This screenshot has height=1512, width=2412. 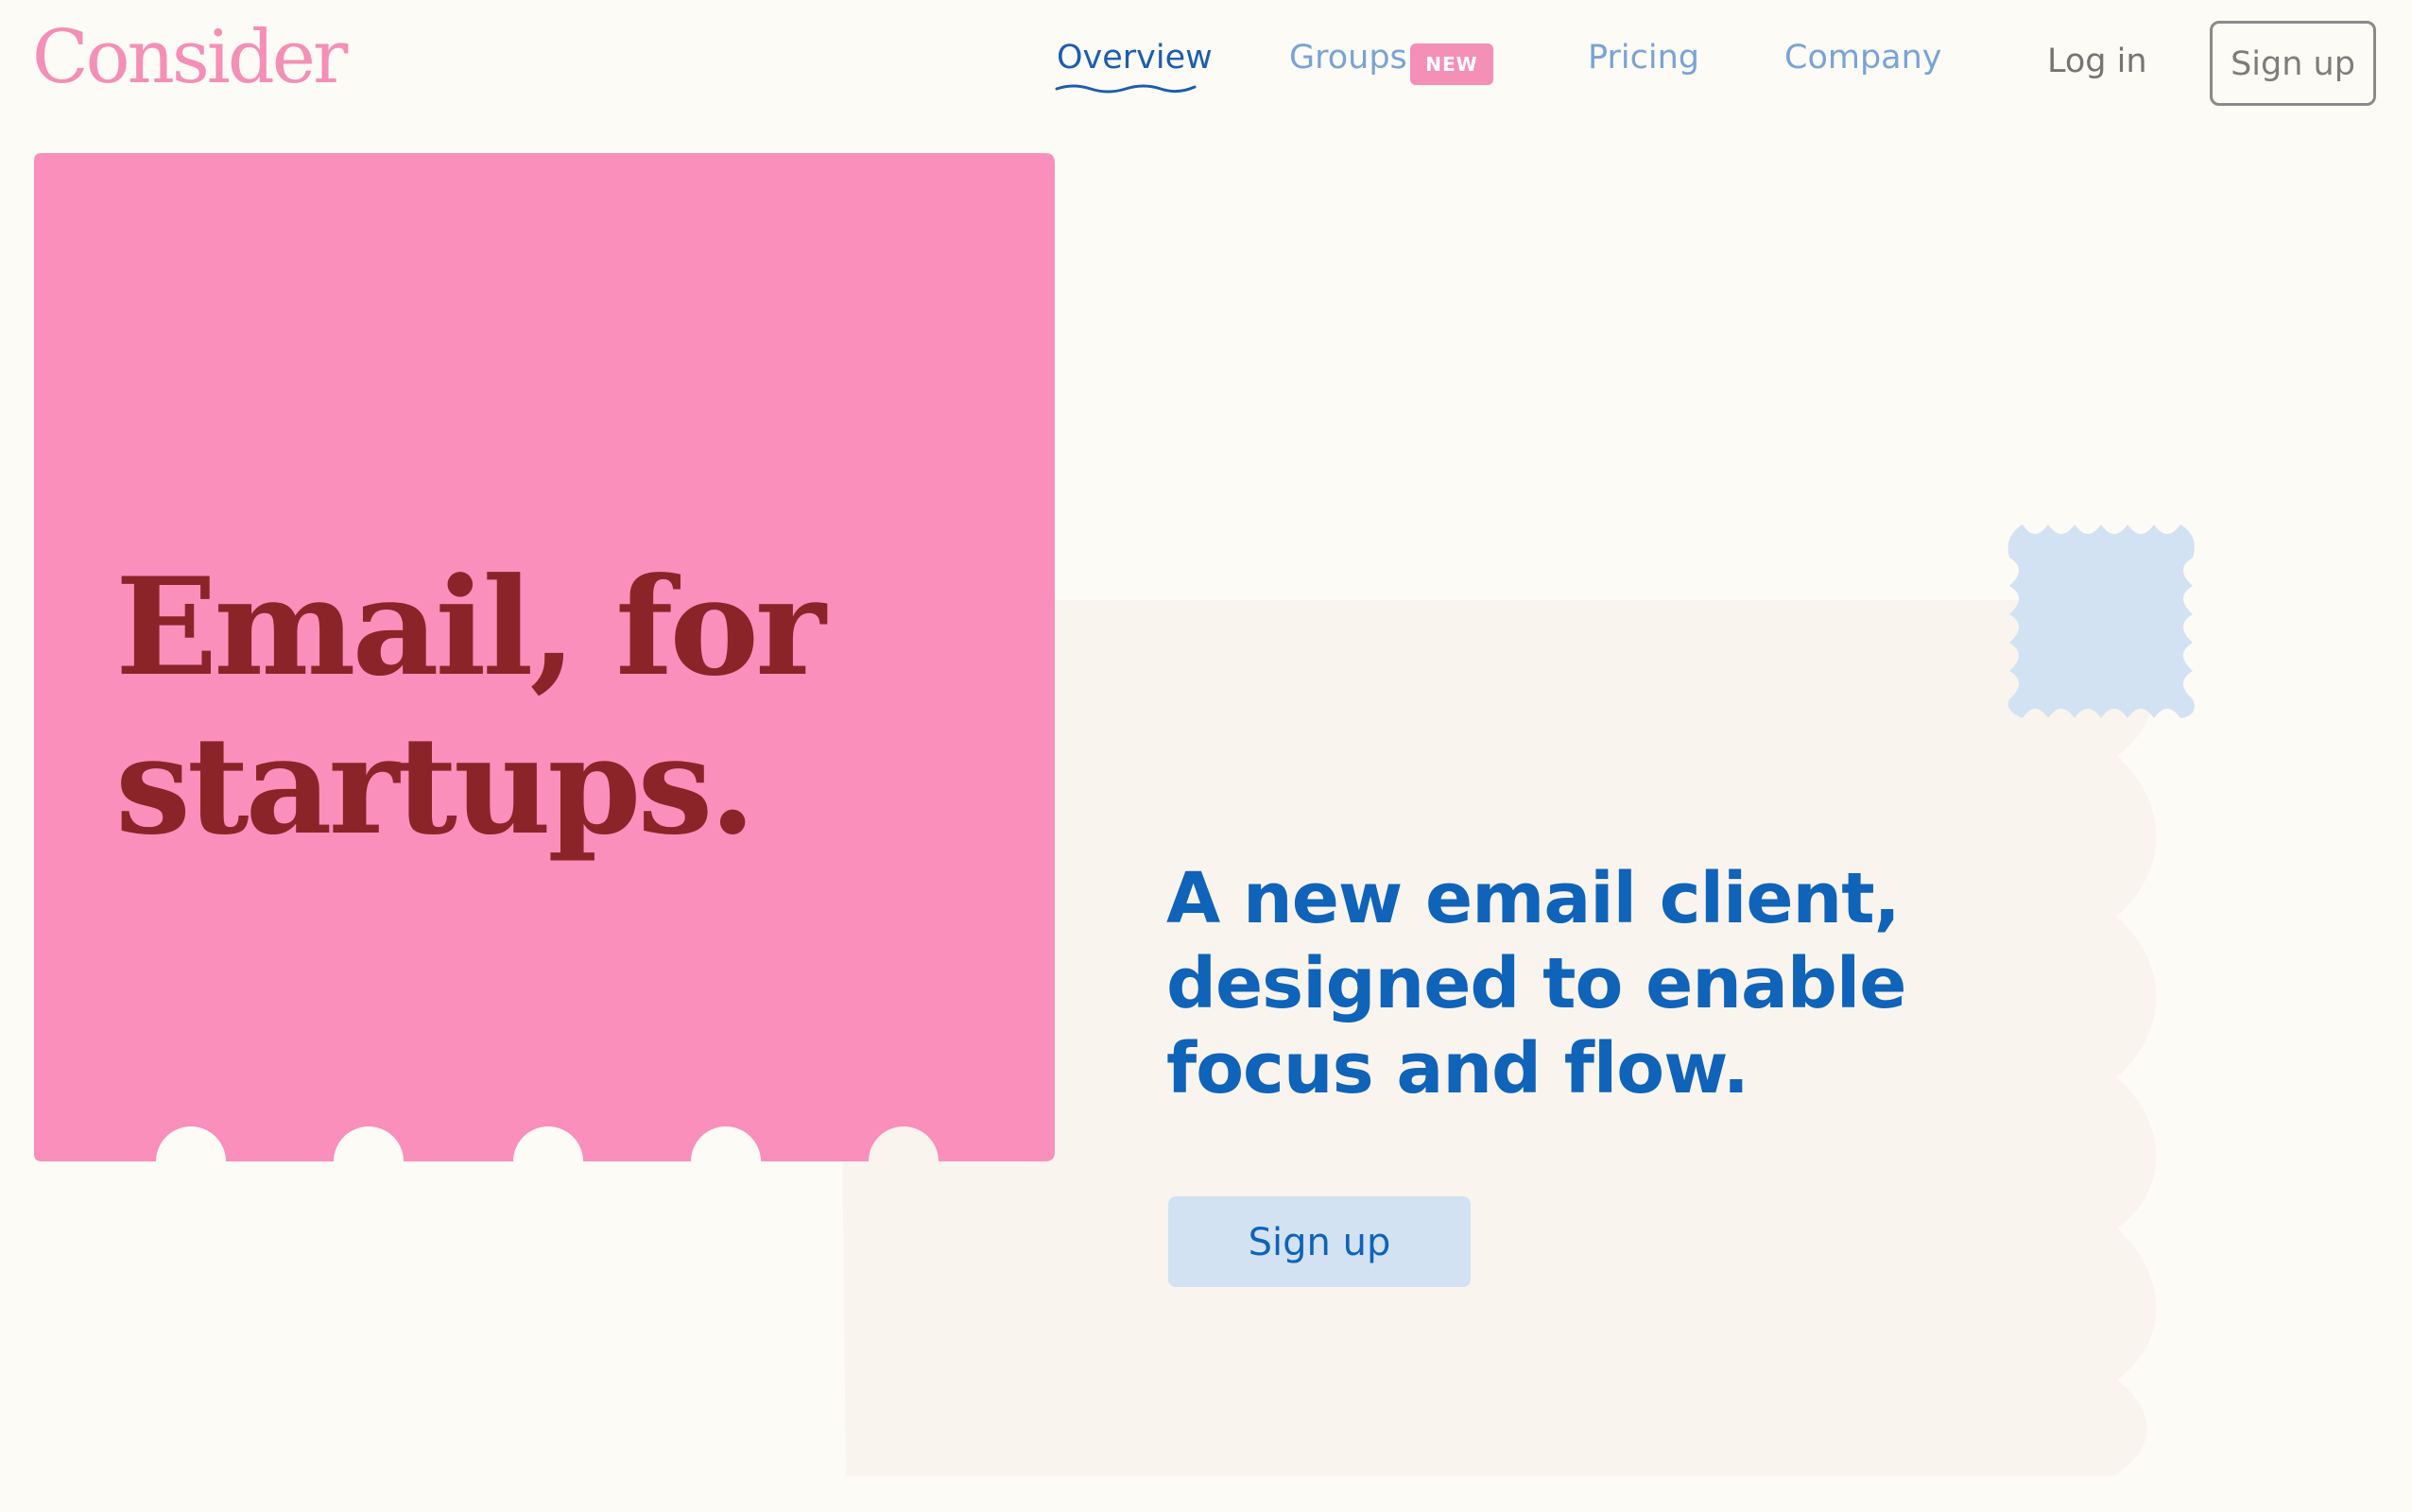 What do you see at coordinates (1644, 58) in the screenshot?
I see `nav-pricing-link: Pricing` at bounding box center [1644, 58].